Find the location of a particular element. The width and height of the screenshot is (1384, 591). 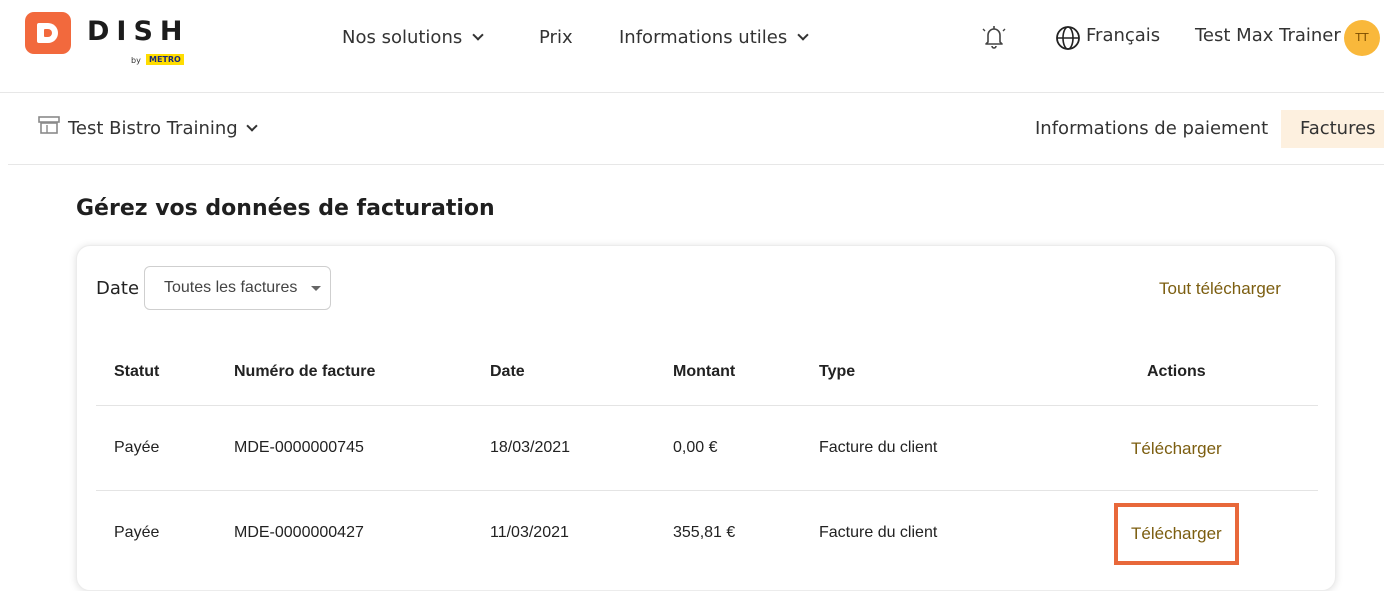

date-filter-select: Toutes les factures is located at coordinates (237, 288).